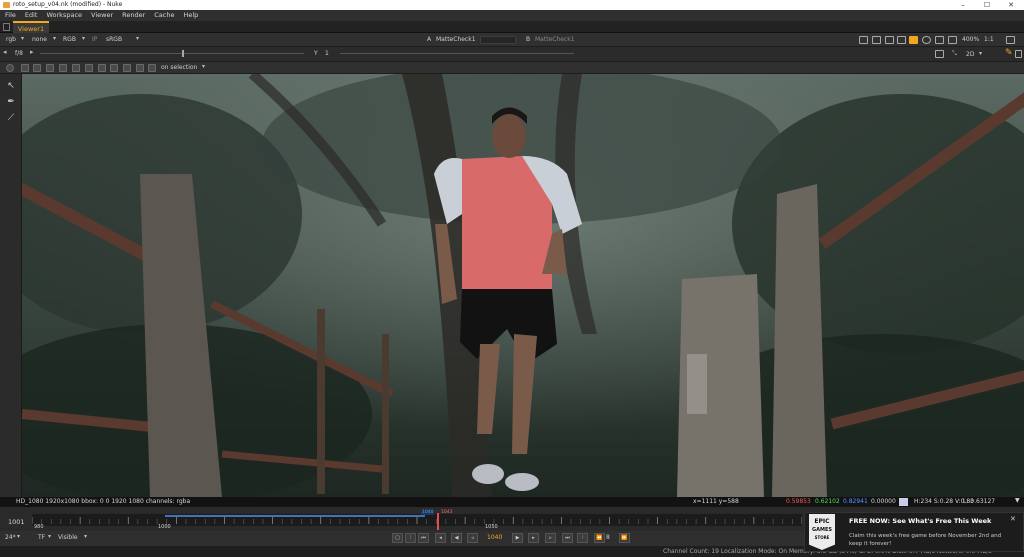 This screenshot has width=1024, height=557. I want to click on step-forward-icon: ▸, so click(533, 538).